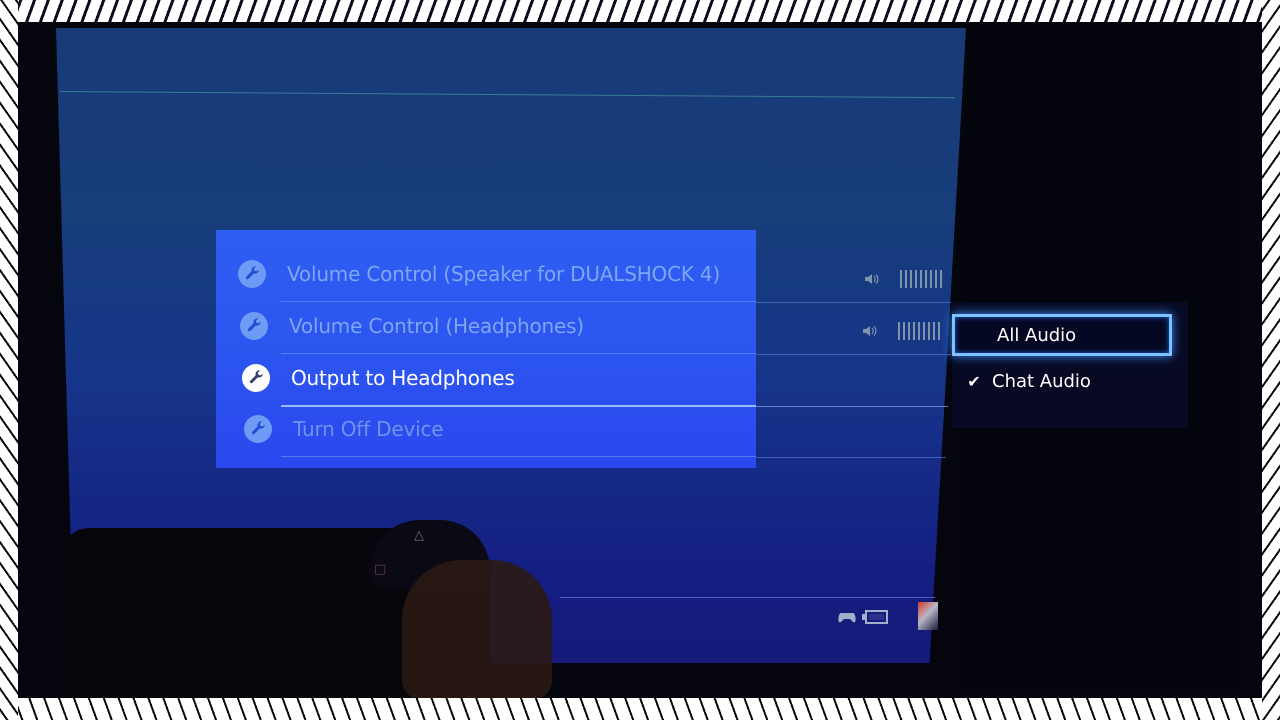  I want to click on status-bar, so click(863, 617).